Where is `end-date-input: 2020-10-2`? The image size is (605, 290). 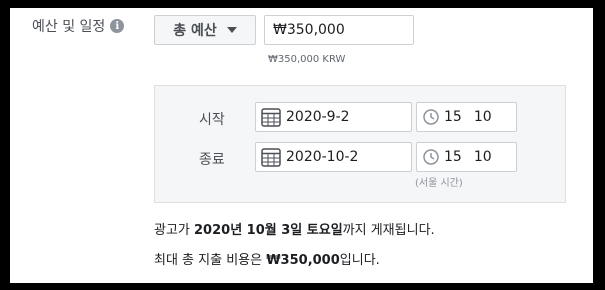
end-date-input: 2020-10-2 is located at coordinates (333, 157).